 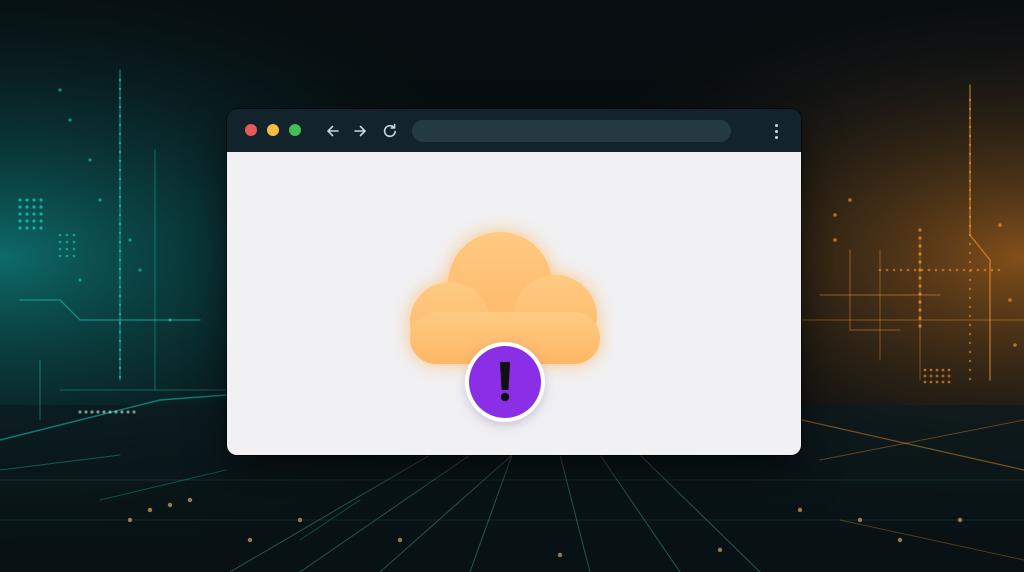 What do you see at coordinates (273, 130) in the screenshot?
I see `minimize-window-button` at bounding box center [273, 130].